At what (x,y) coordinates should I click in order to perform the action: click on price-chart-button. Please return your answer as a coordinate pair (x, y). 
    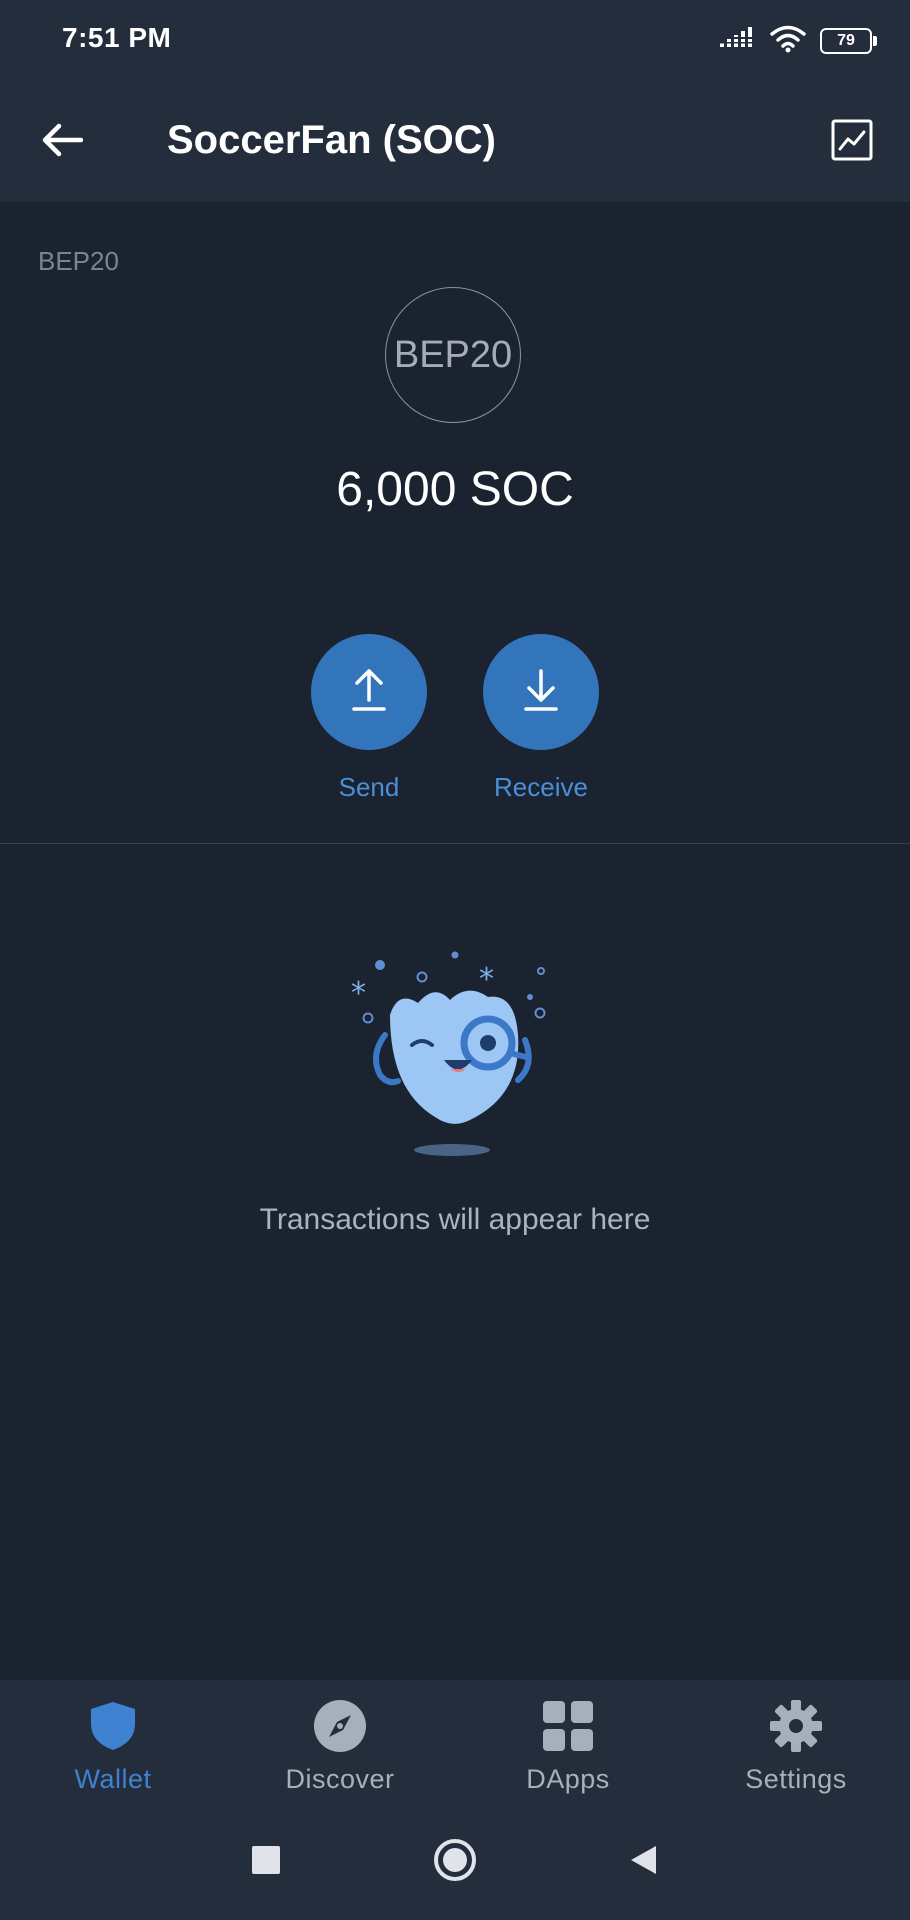
    Looking at the image, I should click on (852, 142).